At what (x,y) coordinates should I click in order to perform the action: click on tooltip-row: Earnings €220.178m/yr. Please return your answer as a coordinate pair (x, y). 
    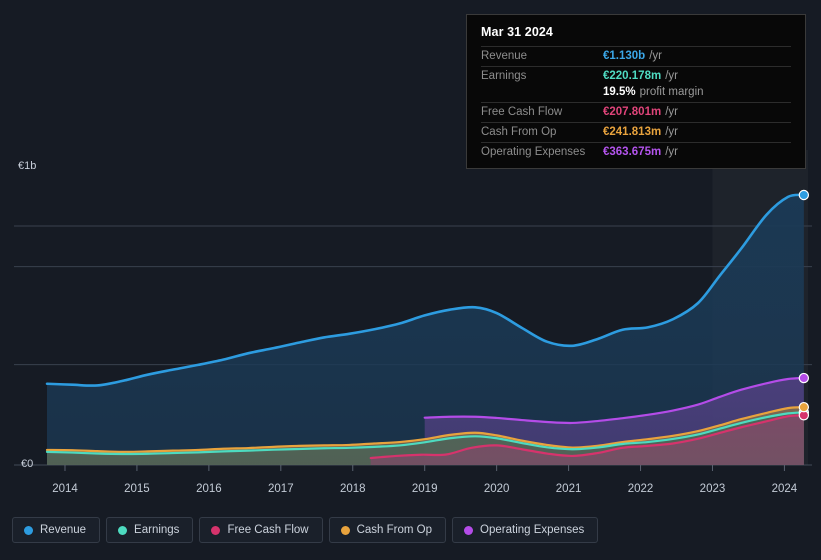
    Looking at the image, I should click on (636, 76).